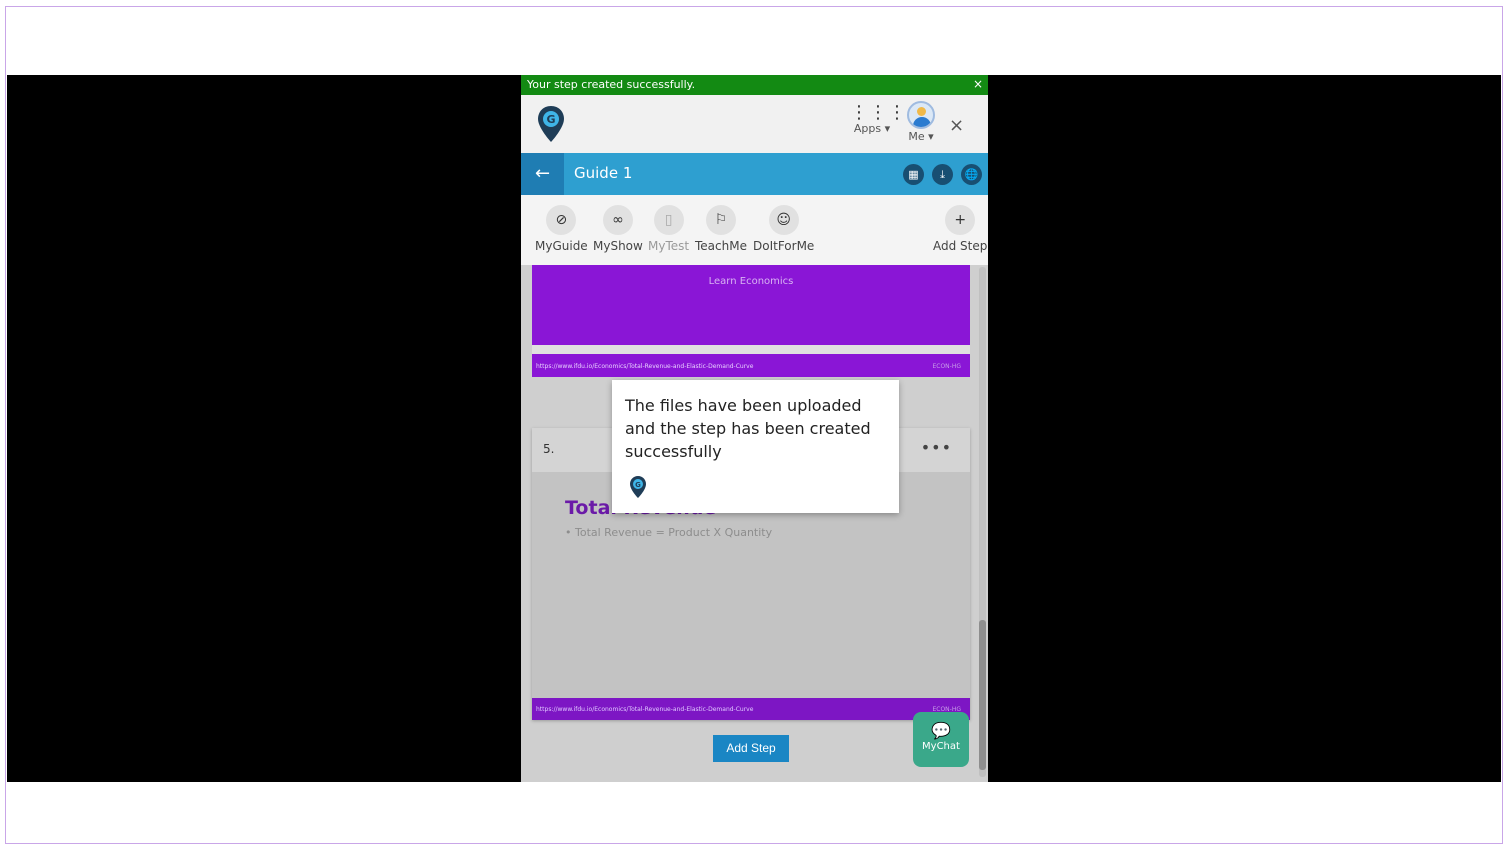 This screenshot has height=846, width=1510. What do you see at coordinates (669, 246) in the screenshot?
I see `mode-label: MyTest` at bounding box center [669, 246].